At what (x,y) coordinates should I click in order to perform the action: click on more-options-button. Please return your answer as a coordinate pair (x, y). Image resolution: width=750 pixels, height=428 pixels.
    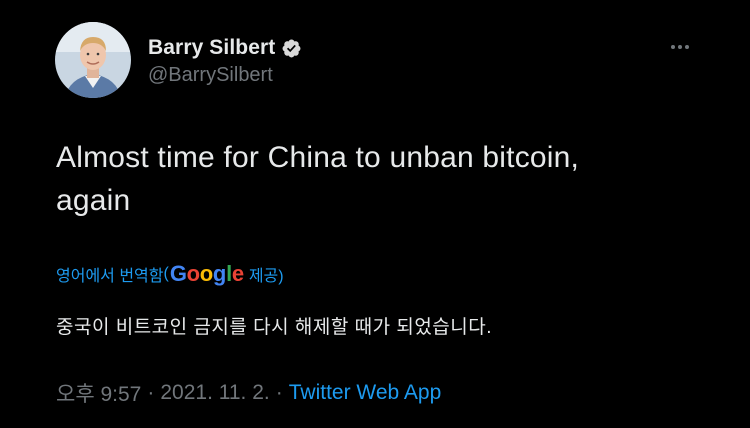
    Looking at the image, I should click on (680, 47).